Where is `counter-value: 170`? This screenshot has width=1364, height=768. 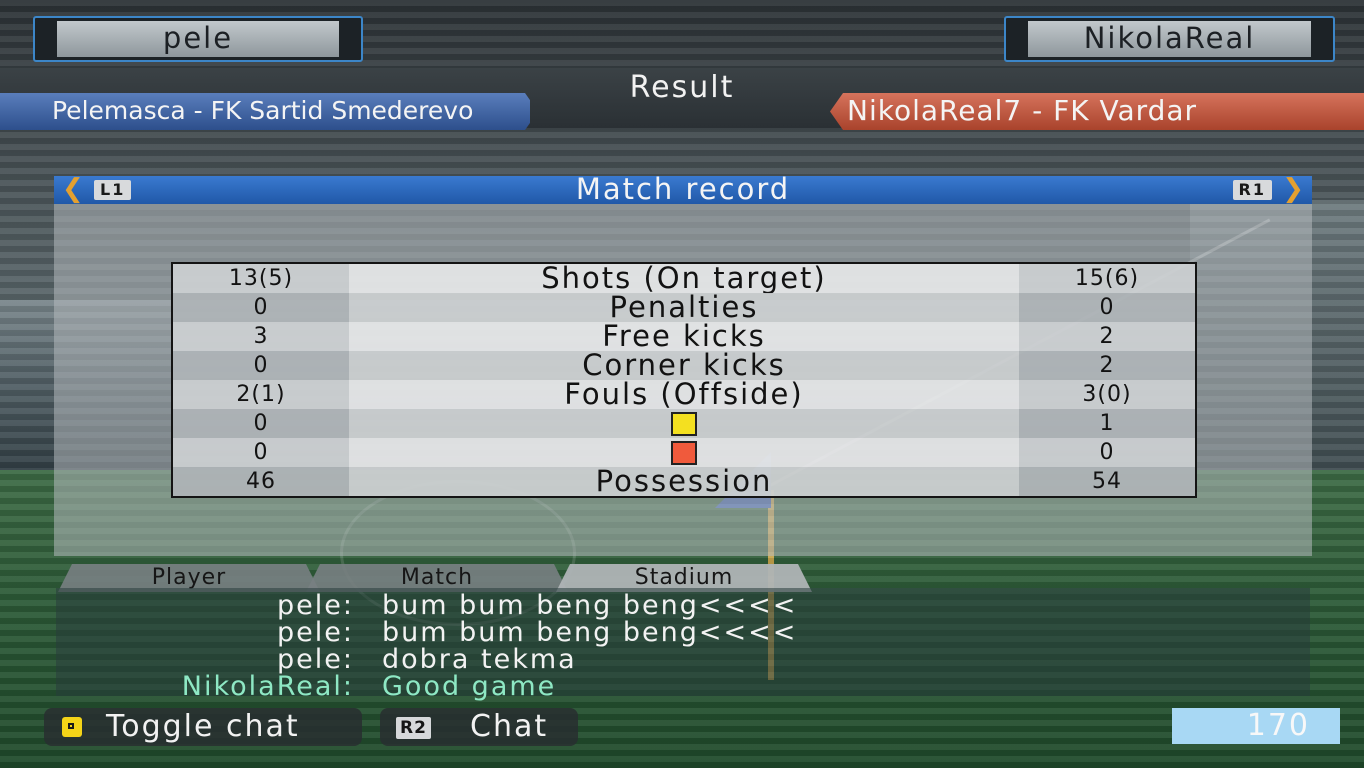 counter-value: 170 is located at coordinates (1256, 726).